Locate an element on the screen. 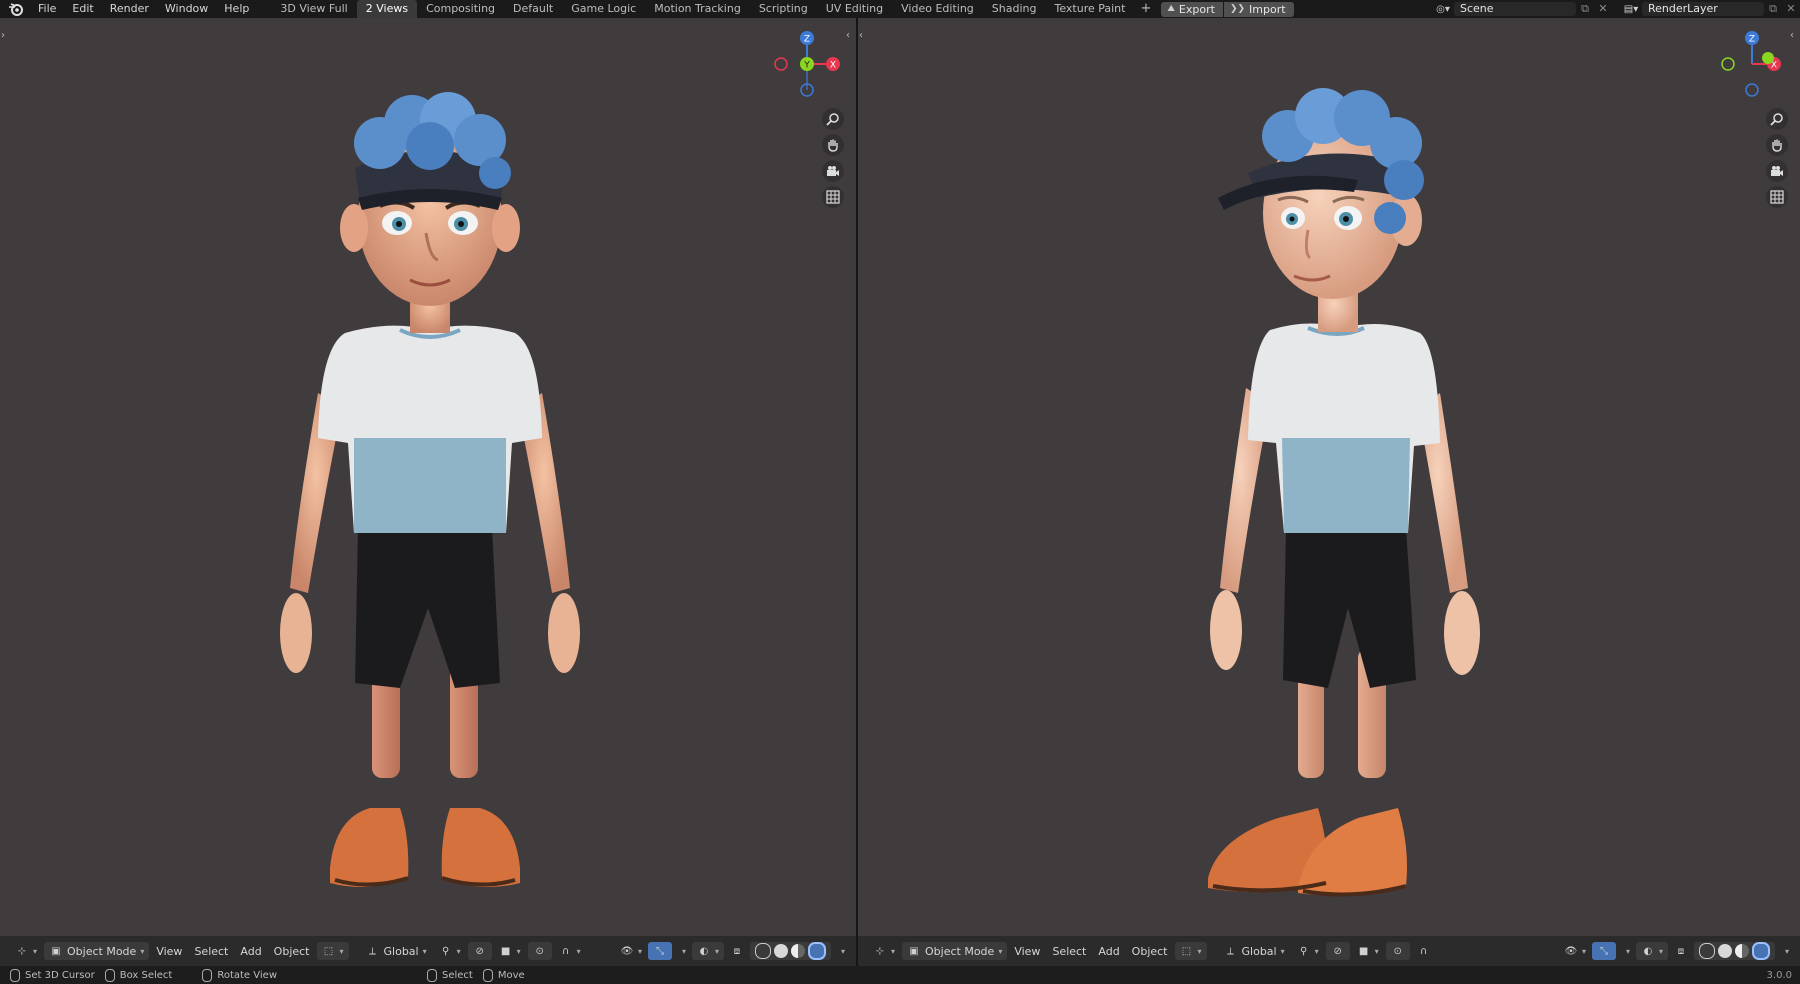 Image resolution: width=1800 pixels, height=984 pixels. tab-game-logic: Game Logic is located at coordinates (603, 9).